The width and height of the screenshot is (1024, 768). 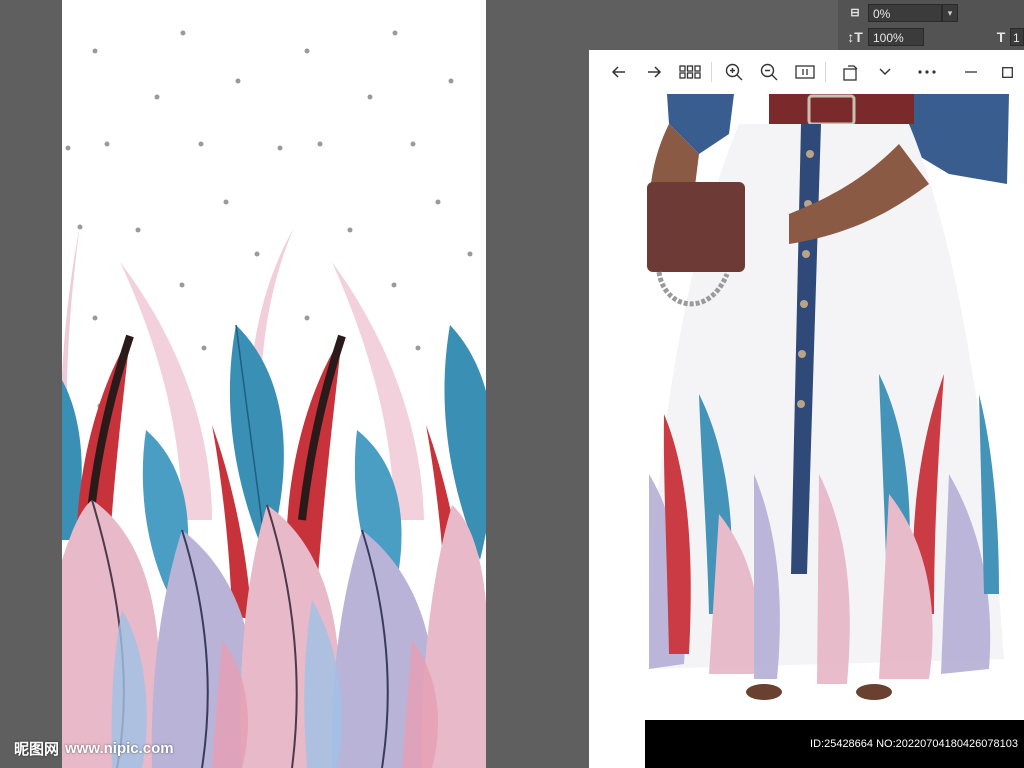 I want to click on image-id-text: ID:25428664 NO:20220704180426078103, so click(x=914, y=744).